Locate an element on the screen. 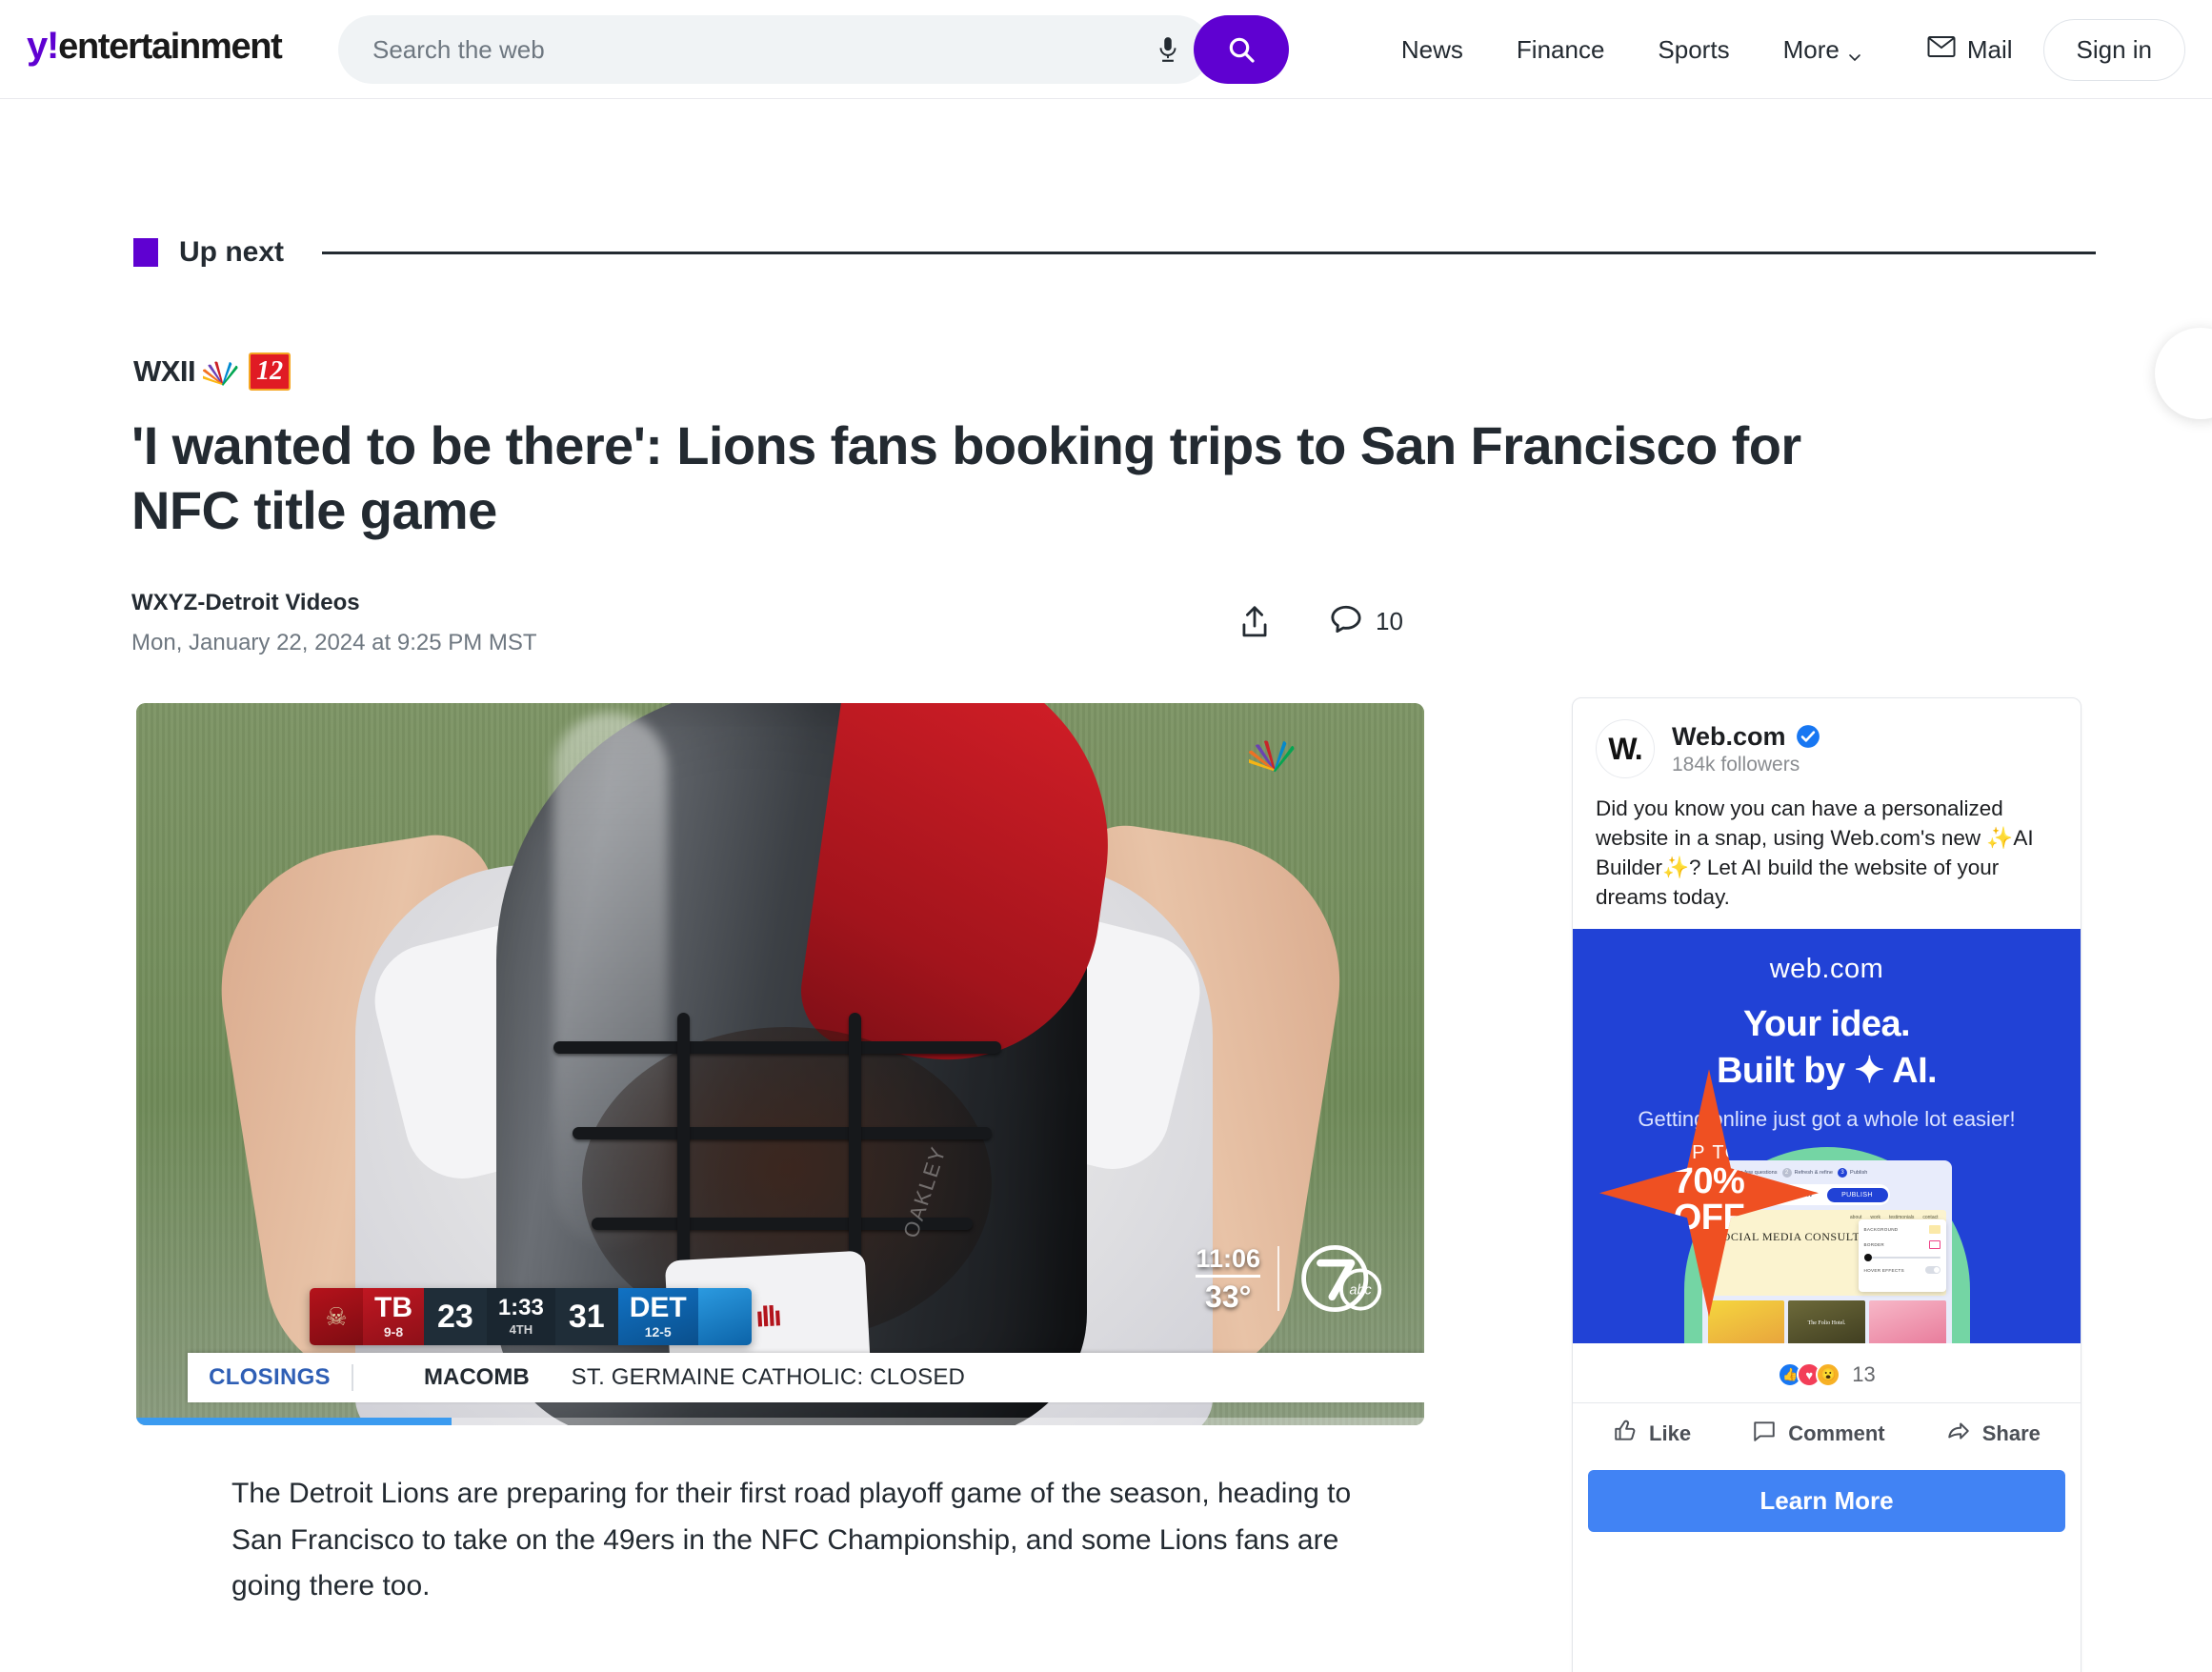 The width and height of the screenshot is (2212, 1672). nav-item-news: News is located at coordinates (1432, 50).